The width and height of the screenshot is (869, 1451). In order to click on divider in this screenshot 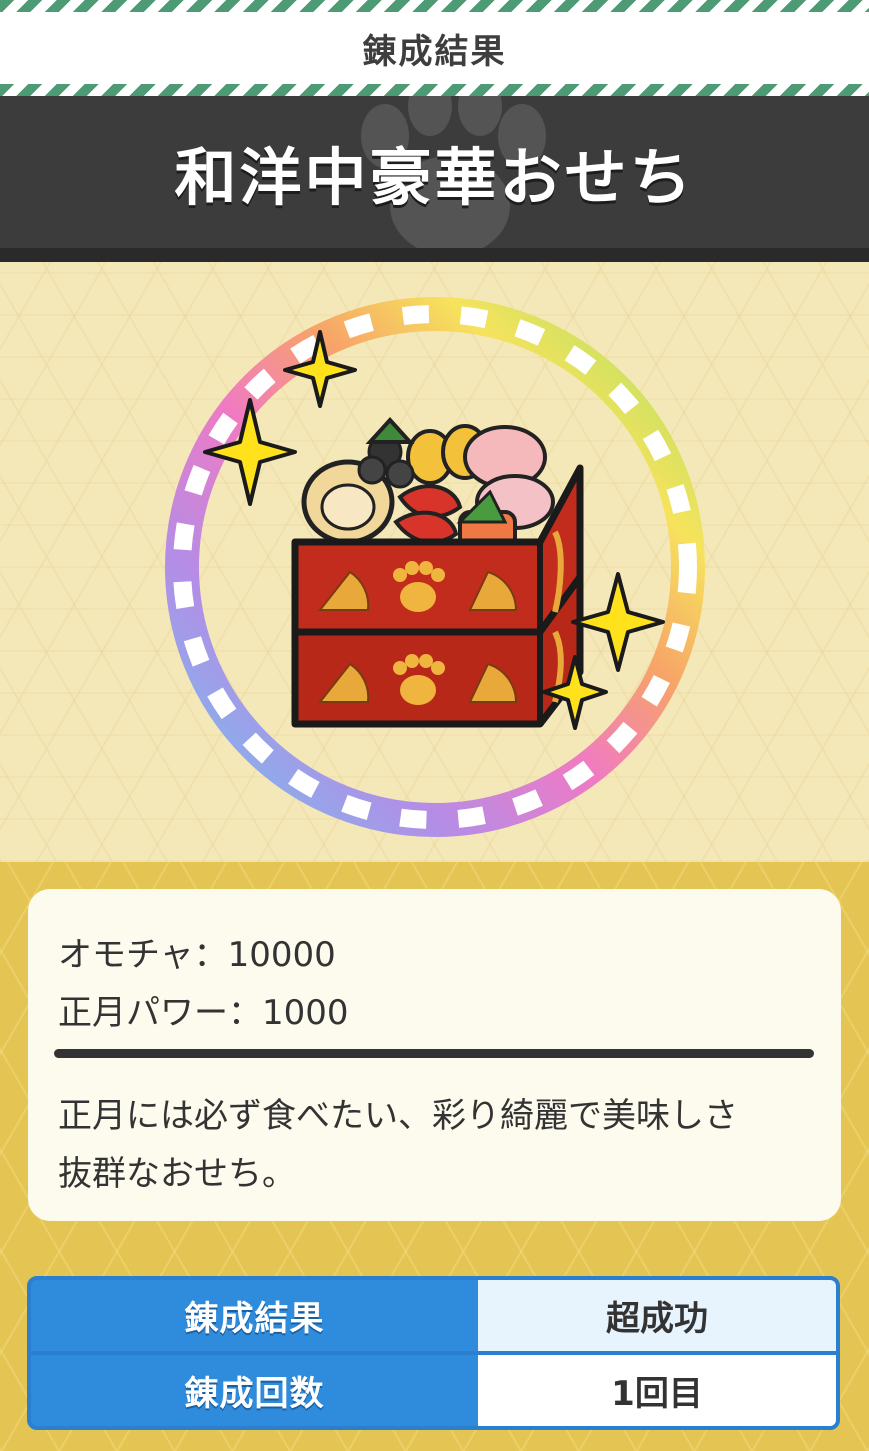, I will do `click(434, 1053)`.